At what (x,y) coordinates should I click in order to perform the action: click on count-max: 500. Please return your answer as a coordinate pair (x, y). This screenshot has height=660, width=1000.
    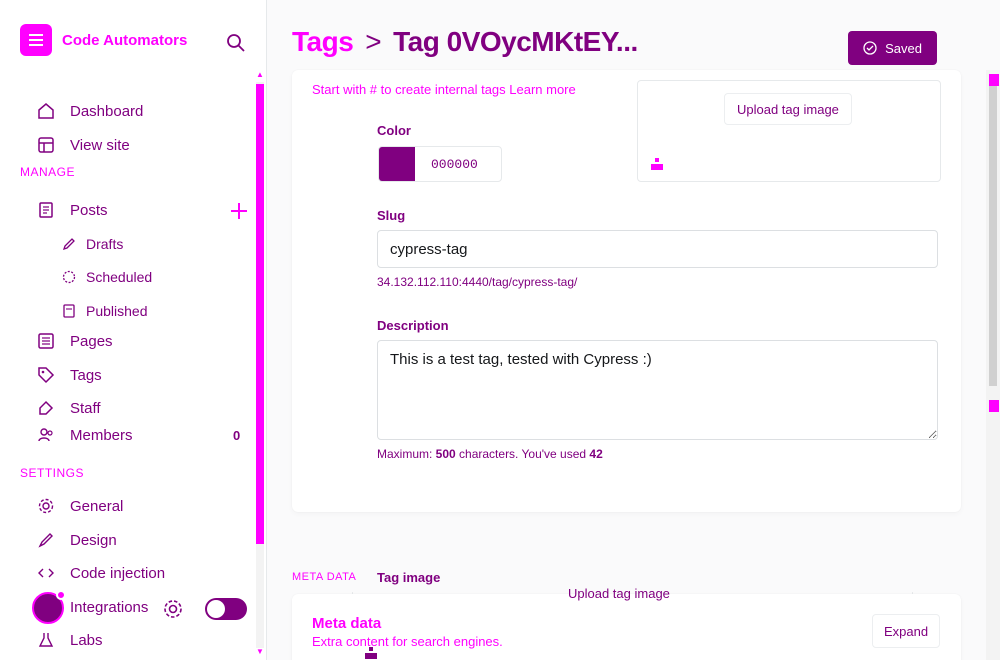
    Looking at the image, I should click on (445, 454).